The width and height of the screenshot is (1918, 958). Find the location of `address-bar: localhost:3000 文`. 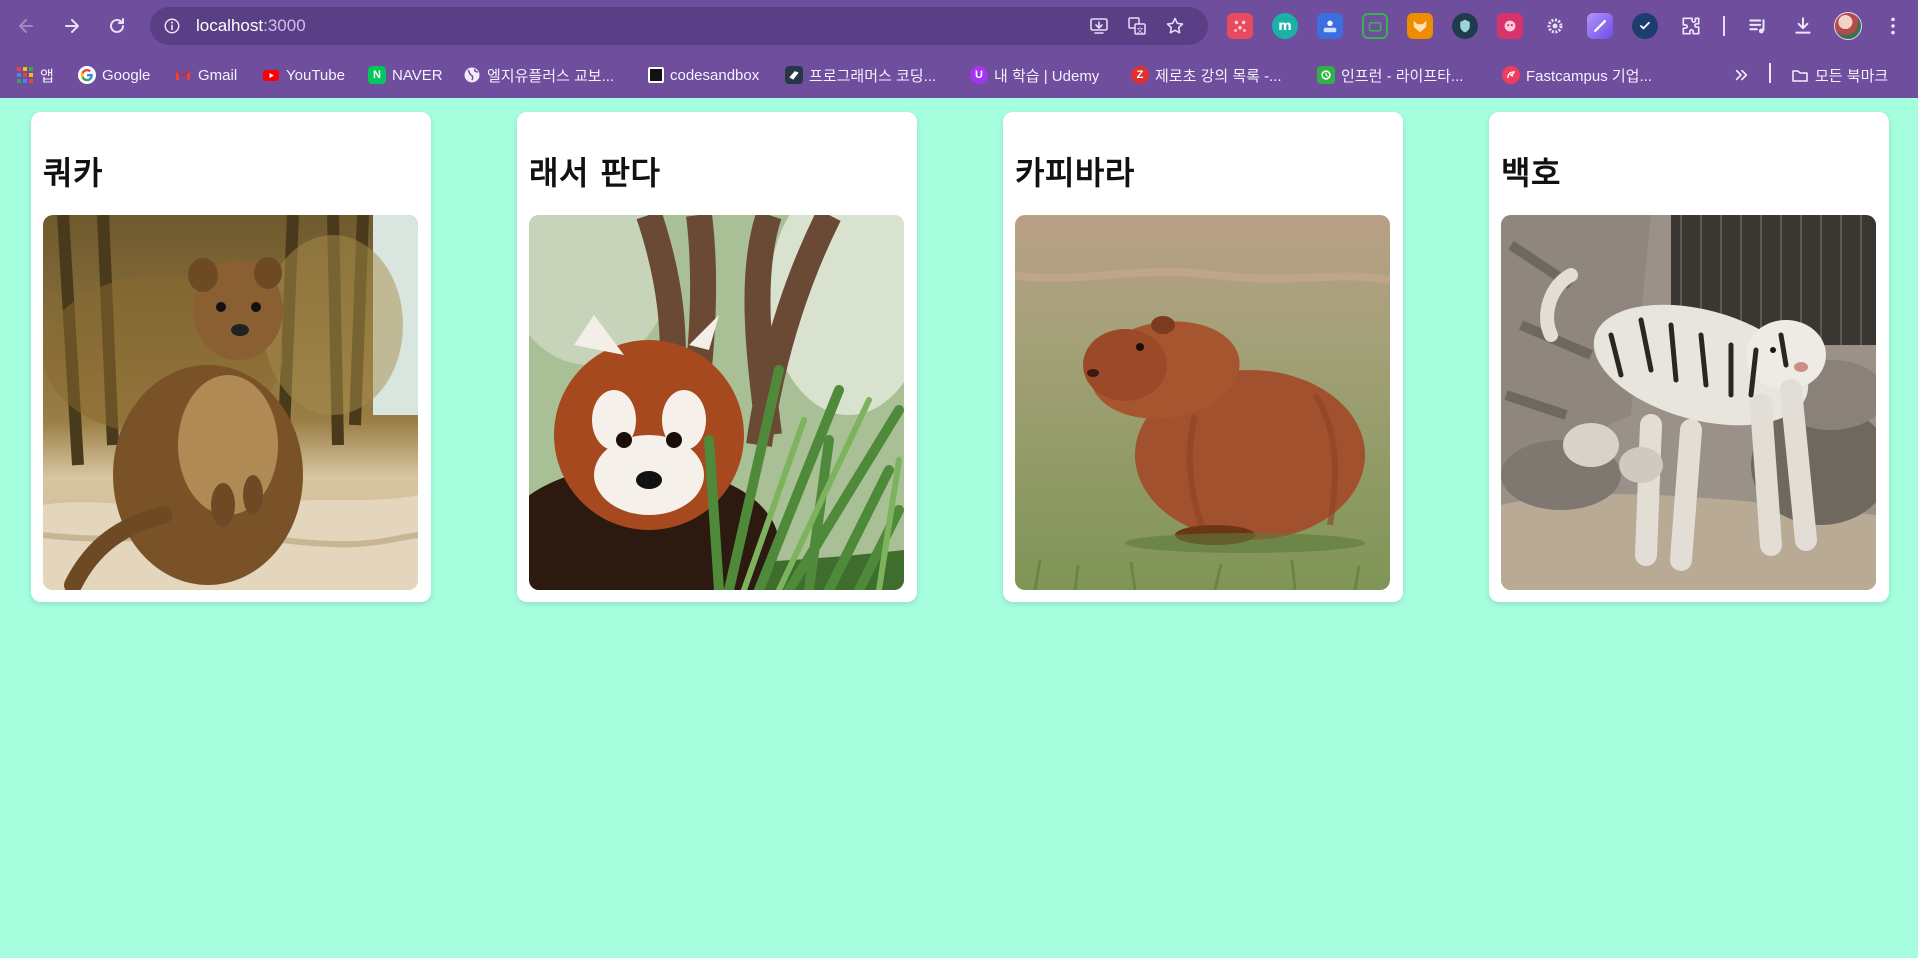

address-bar: localhost:3000 文 is located at coordinates (679, 26).